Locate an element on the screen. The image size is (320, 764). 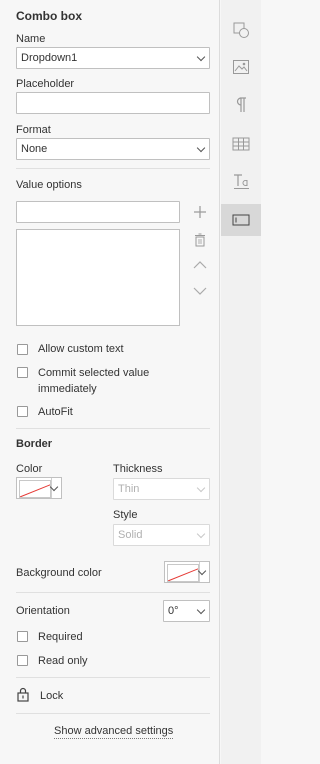
new-value-input is located at coordinates (98, 212).